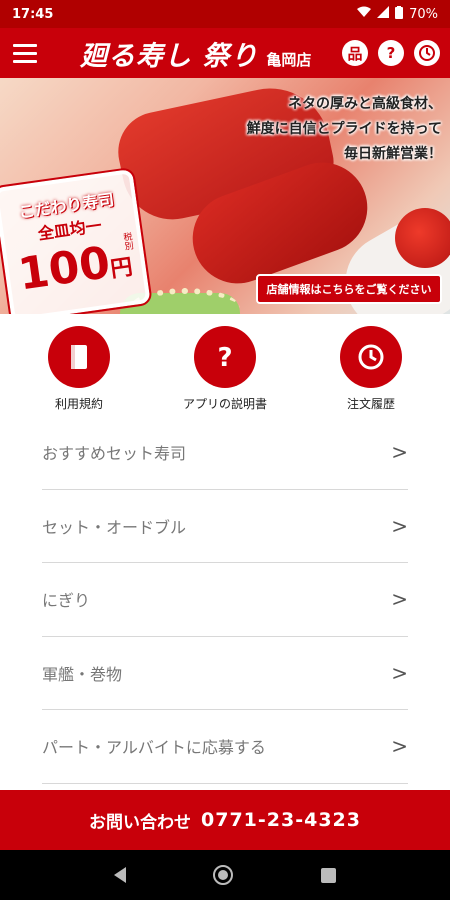 Image resolution: width=450 pixels, height=900 pixels. I want to click on back-icon, so click(119, 875).